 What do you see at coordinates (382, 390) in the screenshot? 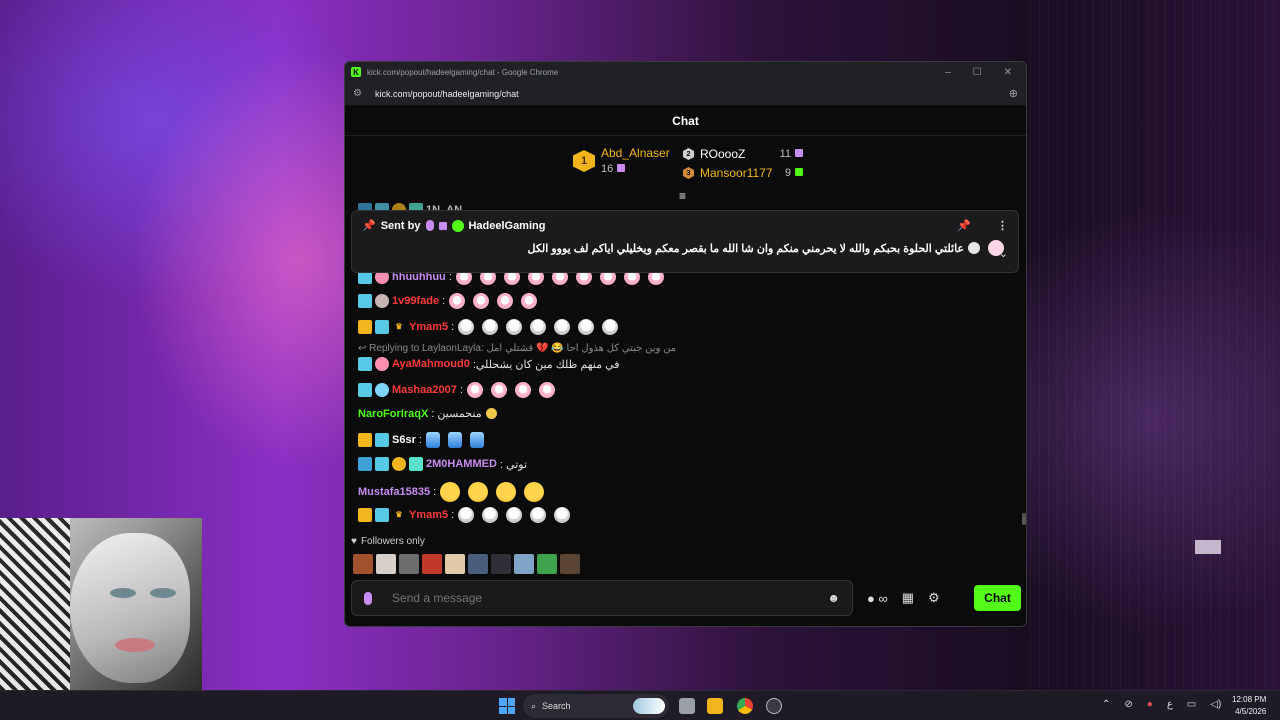
I see `heart-badge-icon` at bounding box center [382, 390].